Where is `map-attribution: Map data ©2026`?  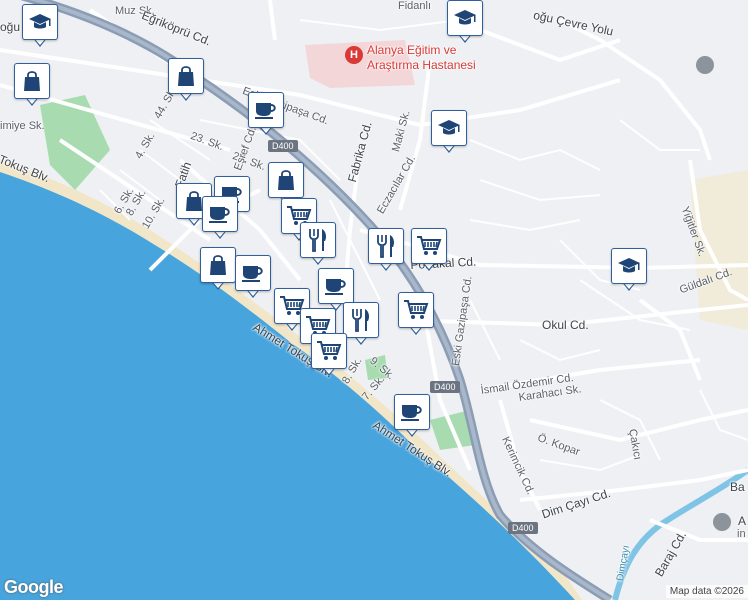
map-attribution: Map data ©2026 is located at coordinates (706, 591).